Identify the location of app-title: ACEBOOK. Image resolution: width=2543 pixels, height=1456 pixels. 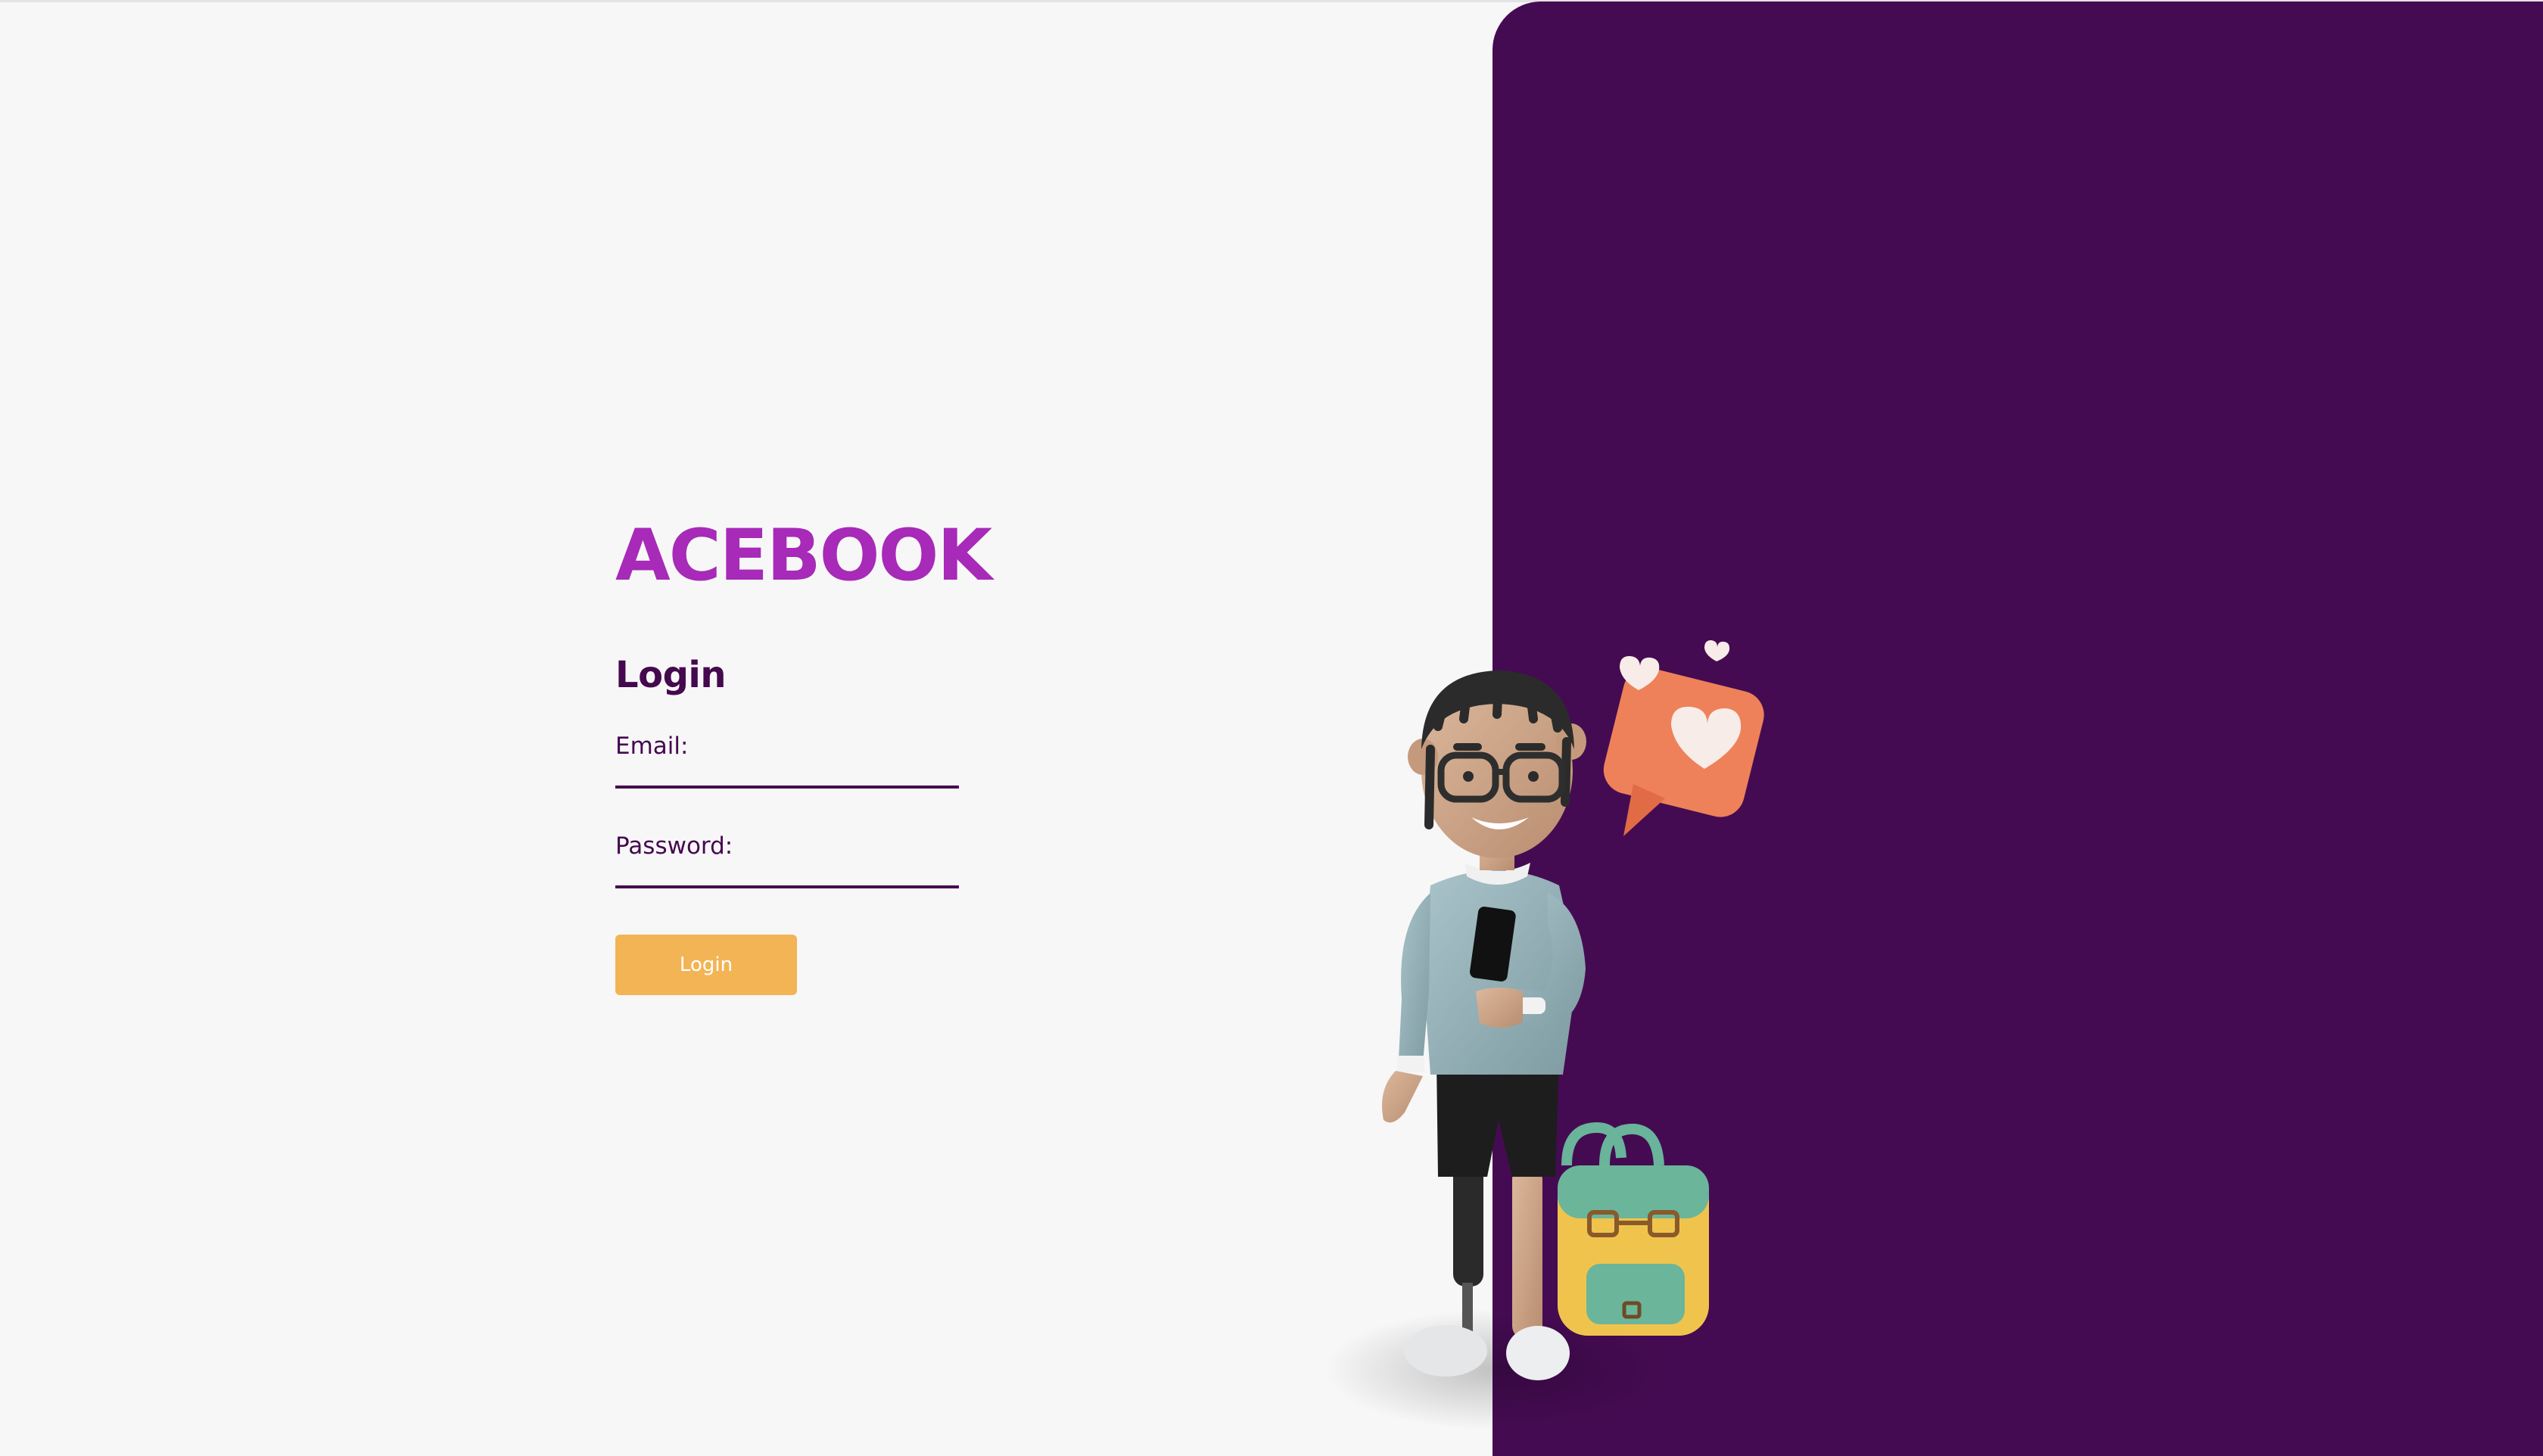
(803, 556).